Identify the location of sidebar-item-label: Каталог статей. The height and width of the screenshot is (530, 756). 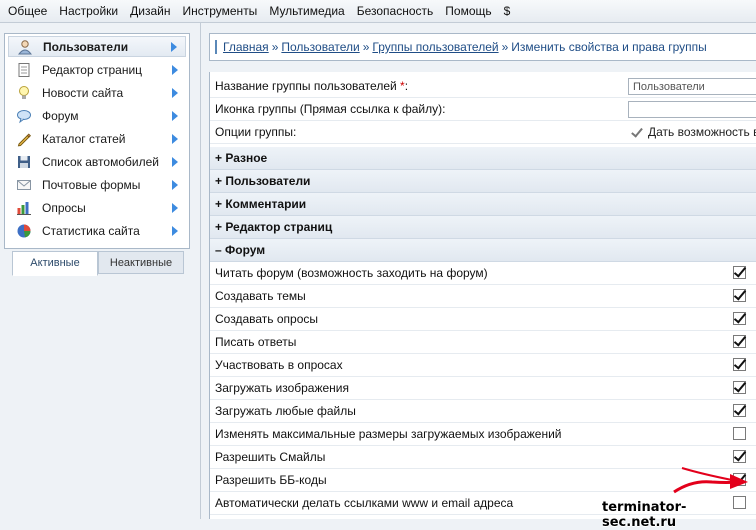
(84, 138).